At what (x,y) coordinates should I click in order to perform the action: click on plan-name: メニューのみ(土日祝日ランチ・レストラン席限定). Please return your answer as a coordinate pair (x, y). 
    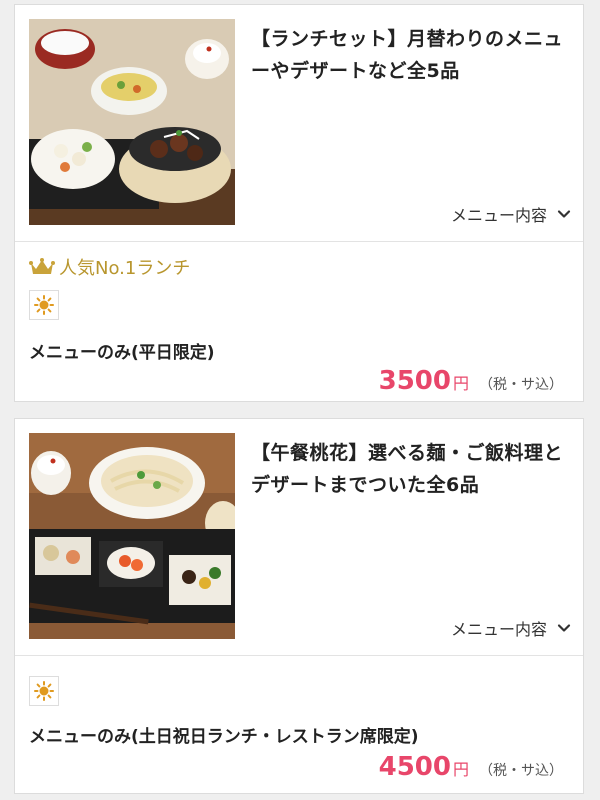
    Looking at the image, I should click on (224, 734).